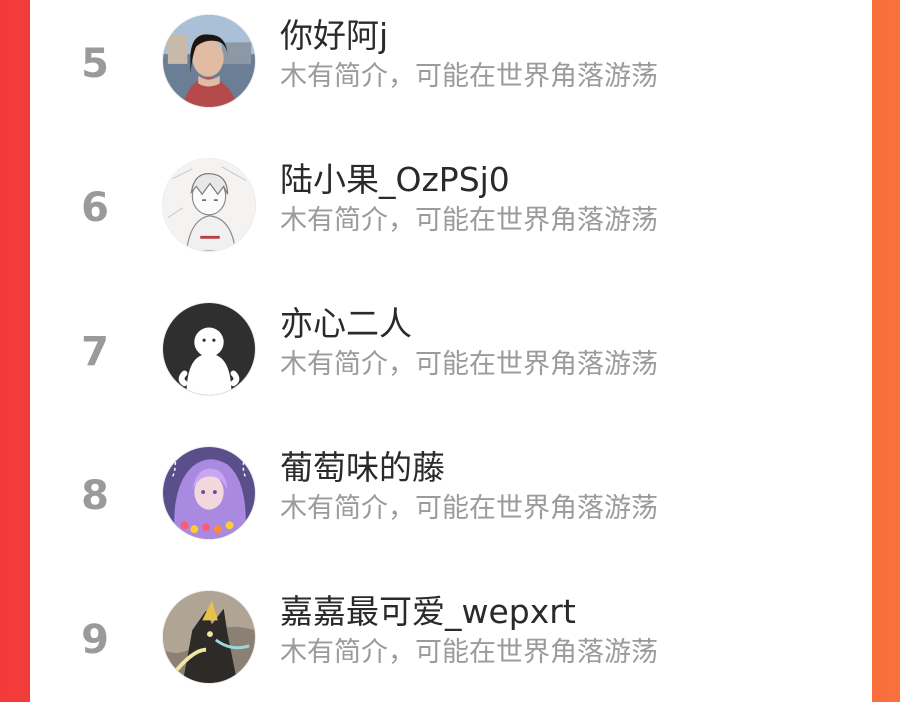  I want to click on rank-number: 9, so click(95, 640).